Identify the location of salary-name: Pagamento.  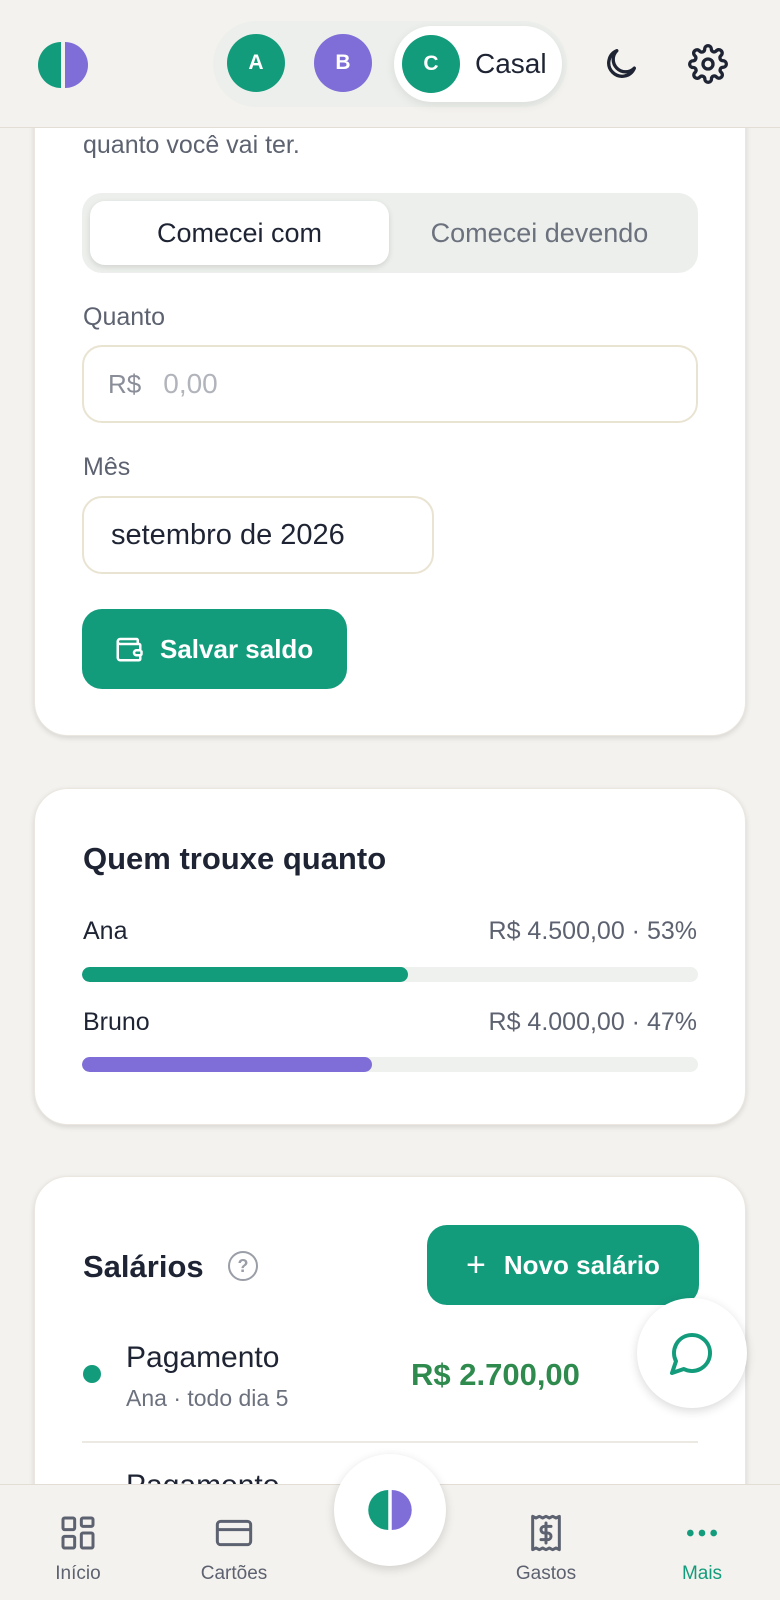
(202, 1358).